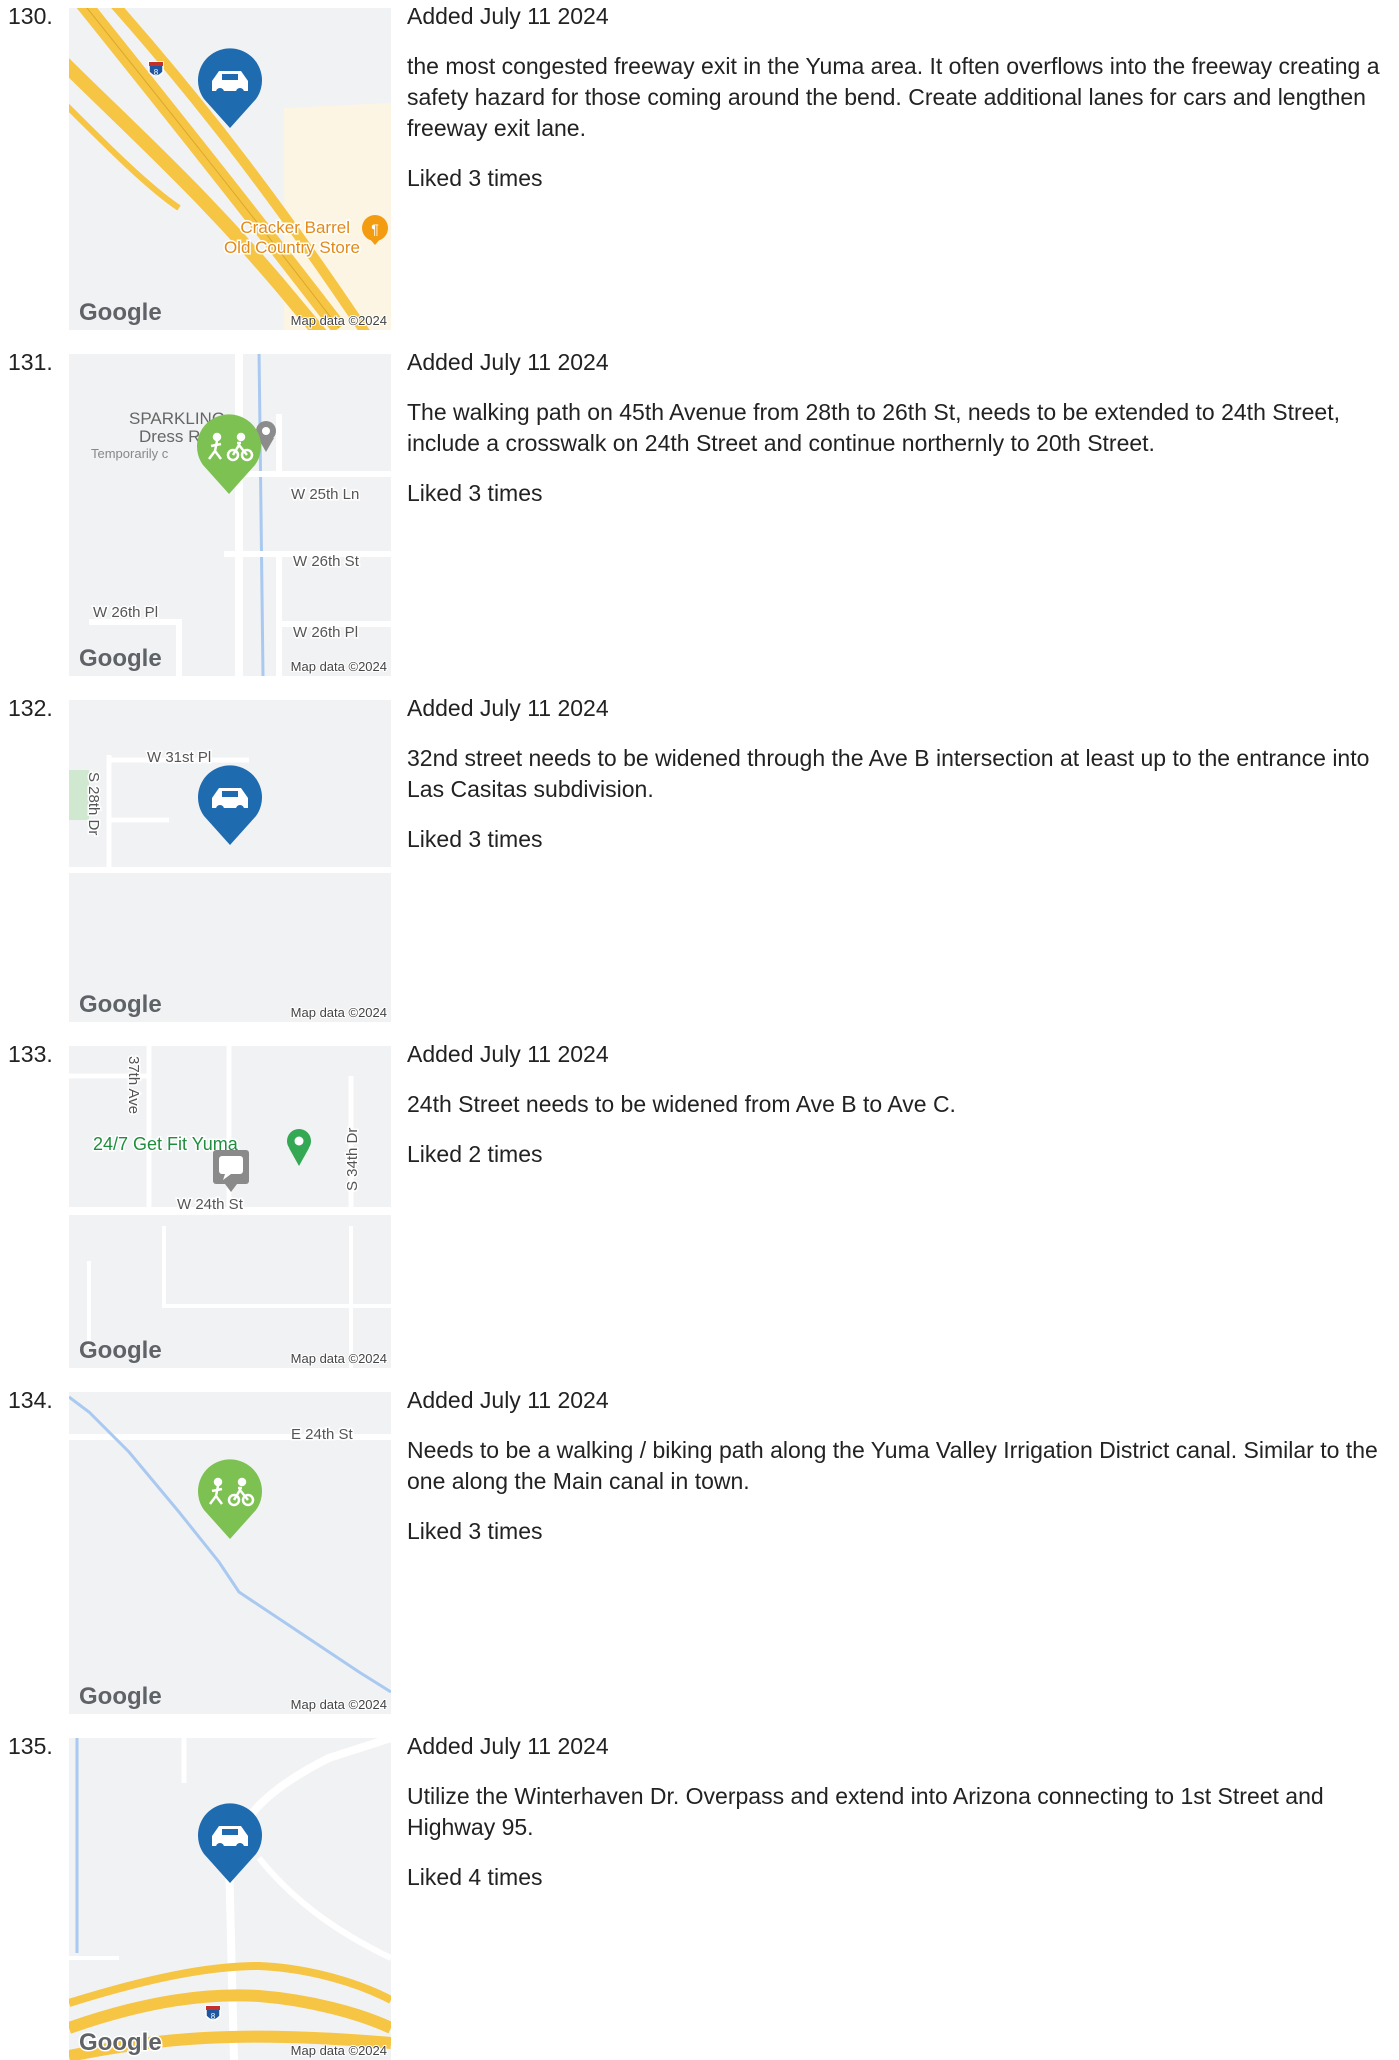  Describe the element at coordinates (352, 1159) in the screenshot. I see `street-label: S 34th Dr` at that location.